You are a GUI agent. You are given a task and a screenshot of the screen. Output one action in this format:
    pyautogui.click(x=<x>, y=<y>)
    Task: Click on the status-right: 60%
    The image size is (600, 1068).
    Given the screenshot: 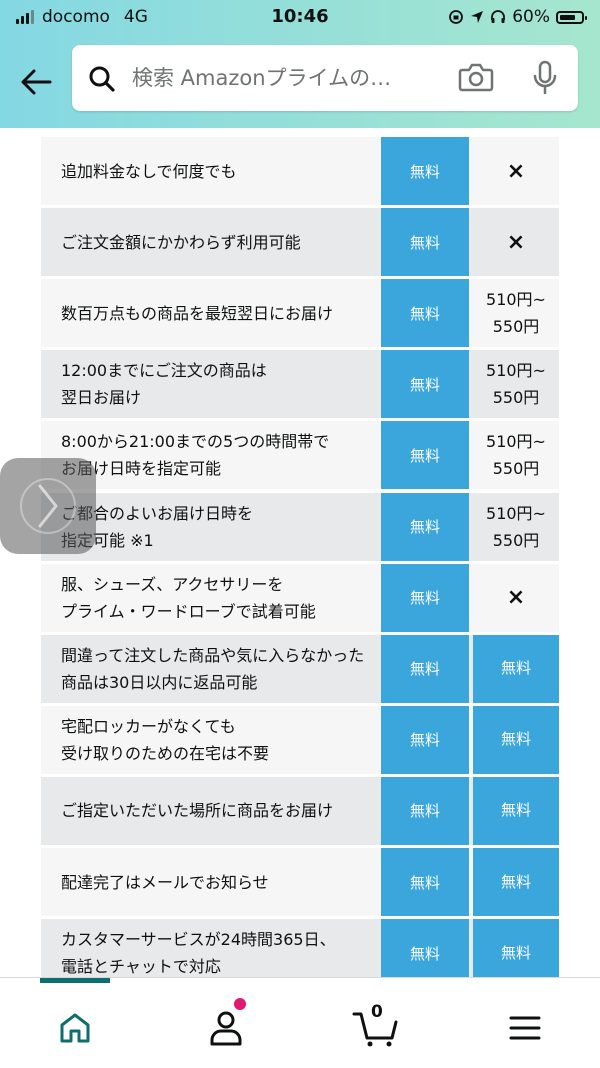 What is the action you would take?
    pyautogui.click(x=517, y=17)
    